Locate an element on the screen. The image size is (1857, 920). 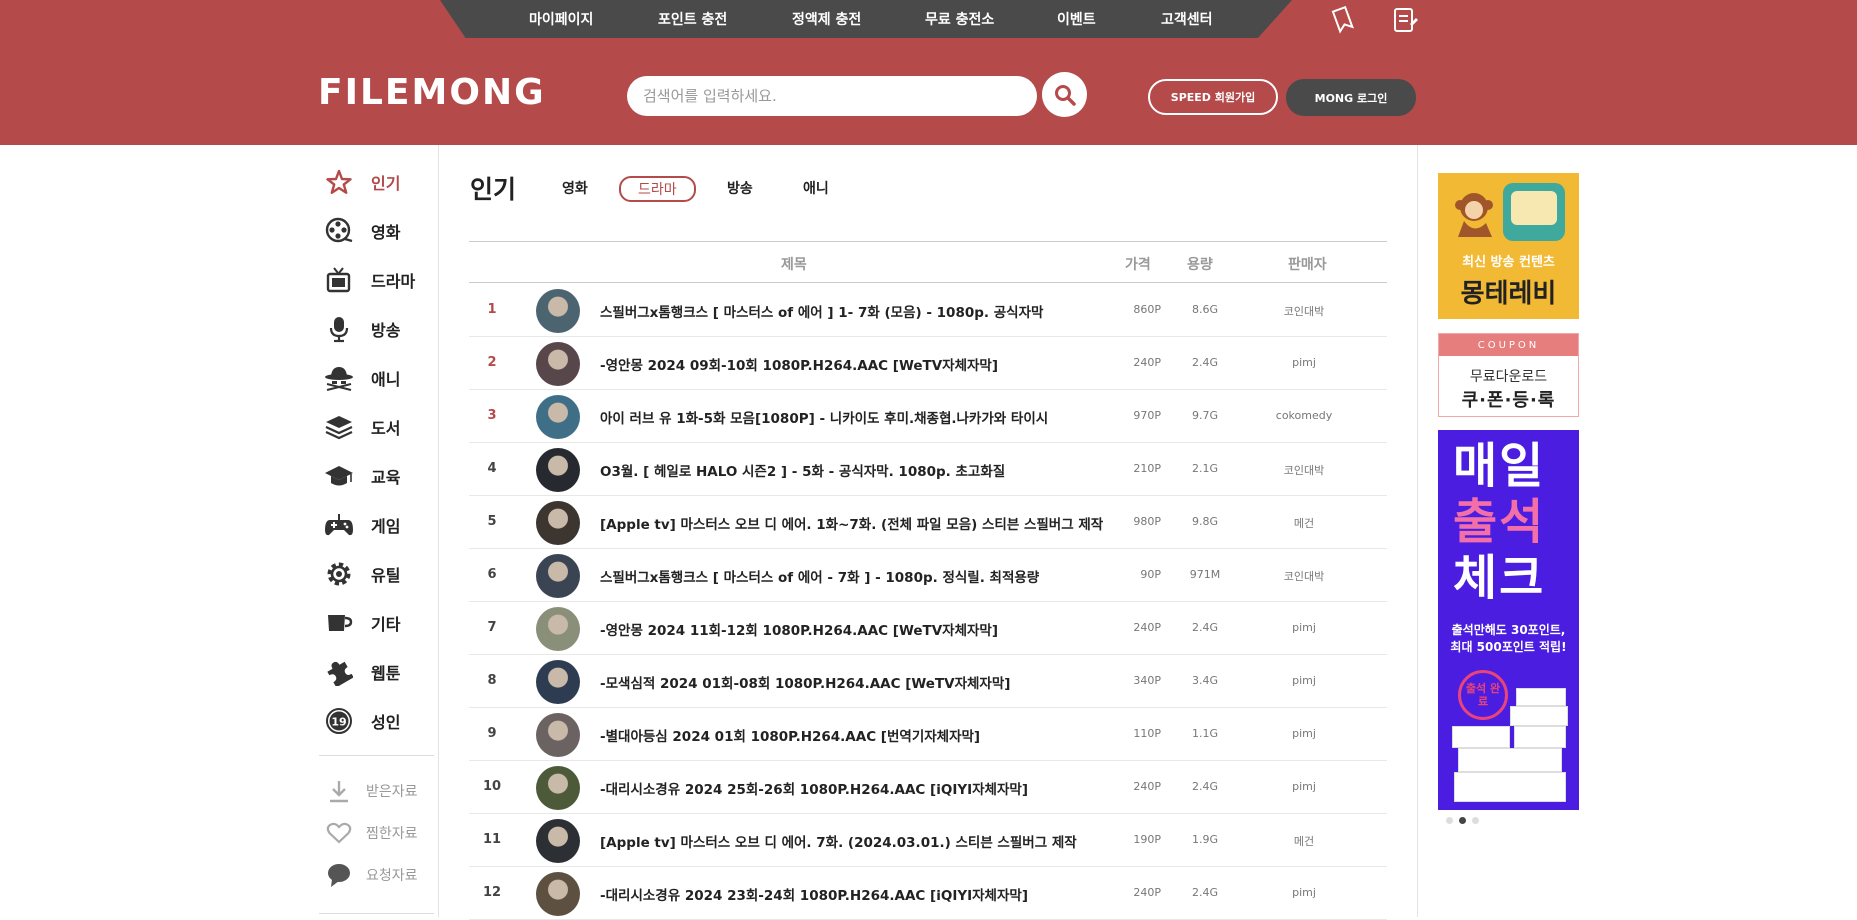
sidebar-item-label: 도서 is located at coordinates (386, 428).